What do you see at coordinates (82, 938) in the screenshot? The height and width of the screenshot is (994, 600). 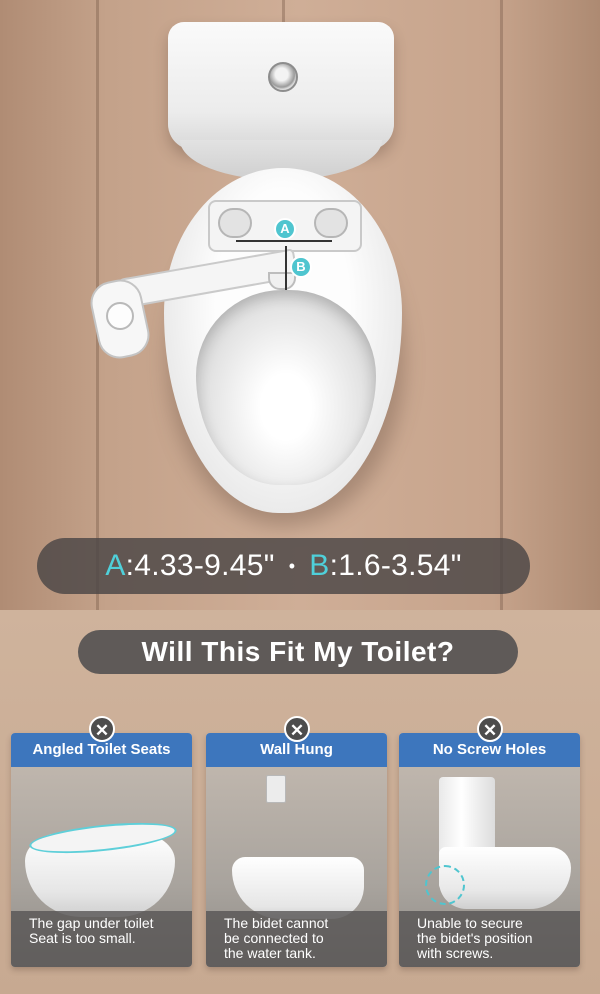 I see `caption-line: Seat is too small.` at bounding box center [82, 938].